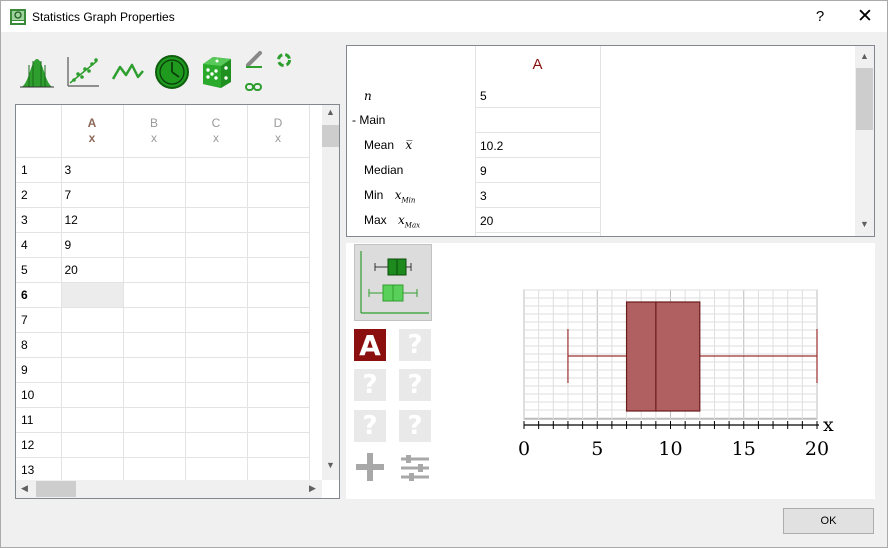  What do you see at coordinates (393, 282) in the screenshot?
I see `boxplot-tool-button` at bounding box center [393, 282].